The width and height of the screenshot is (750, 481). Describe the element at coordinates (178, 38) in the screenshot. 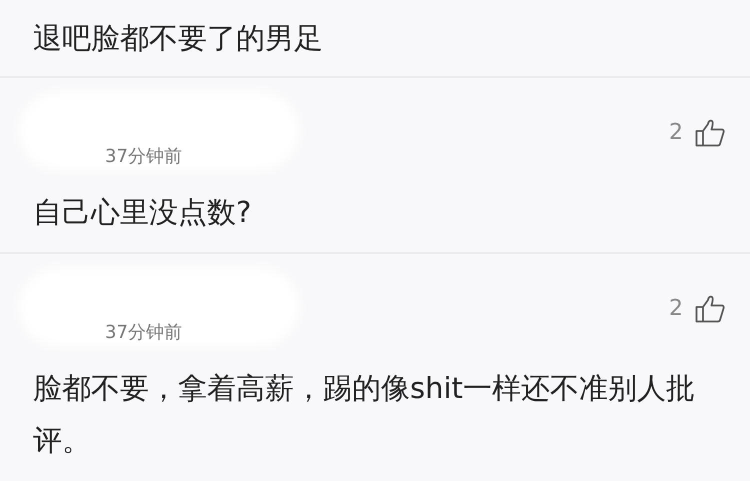

I see `comment-text: 退吧脸都不要了的男足` at that location.